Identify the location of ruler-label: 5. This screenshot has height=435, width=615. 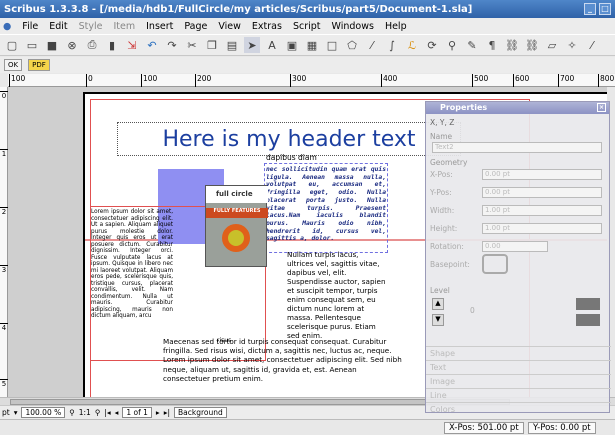
(4, 383).